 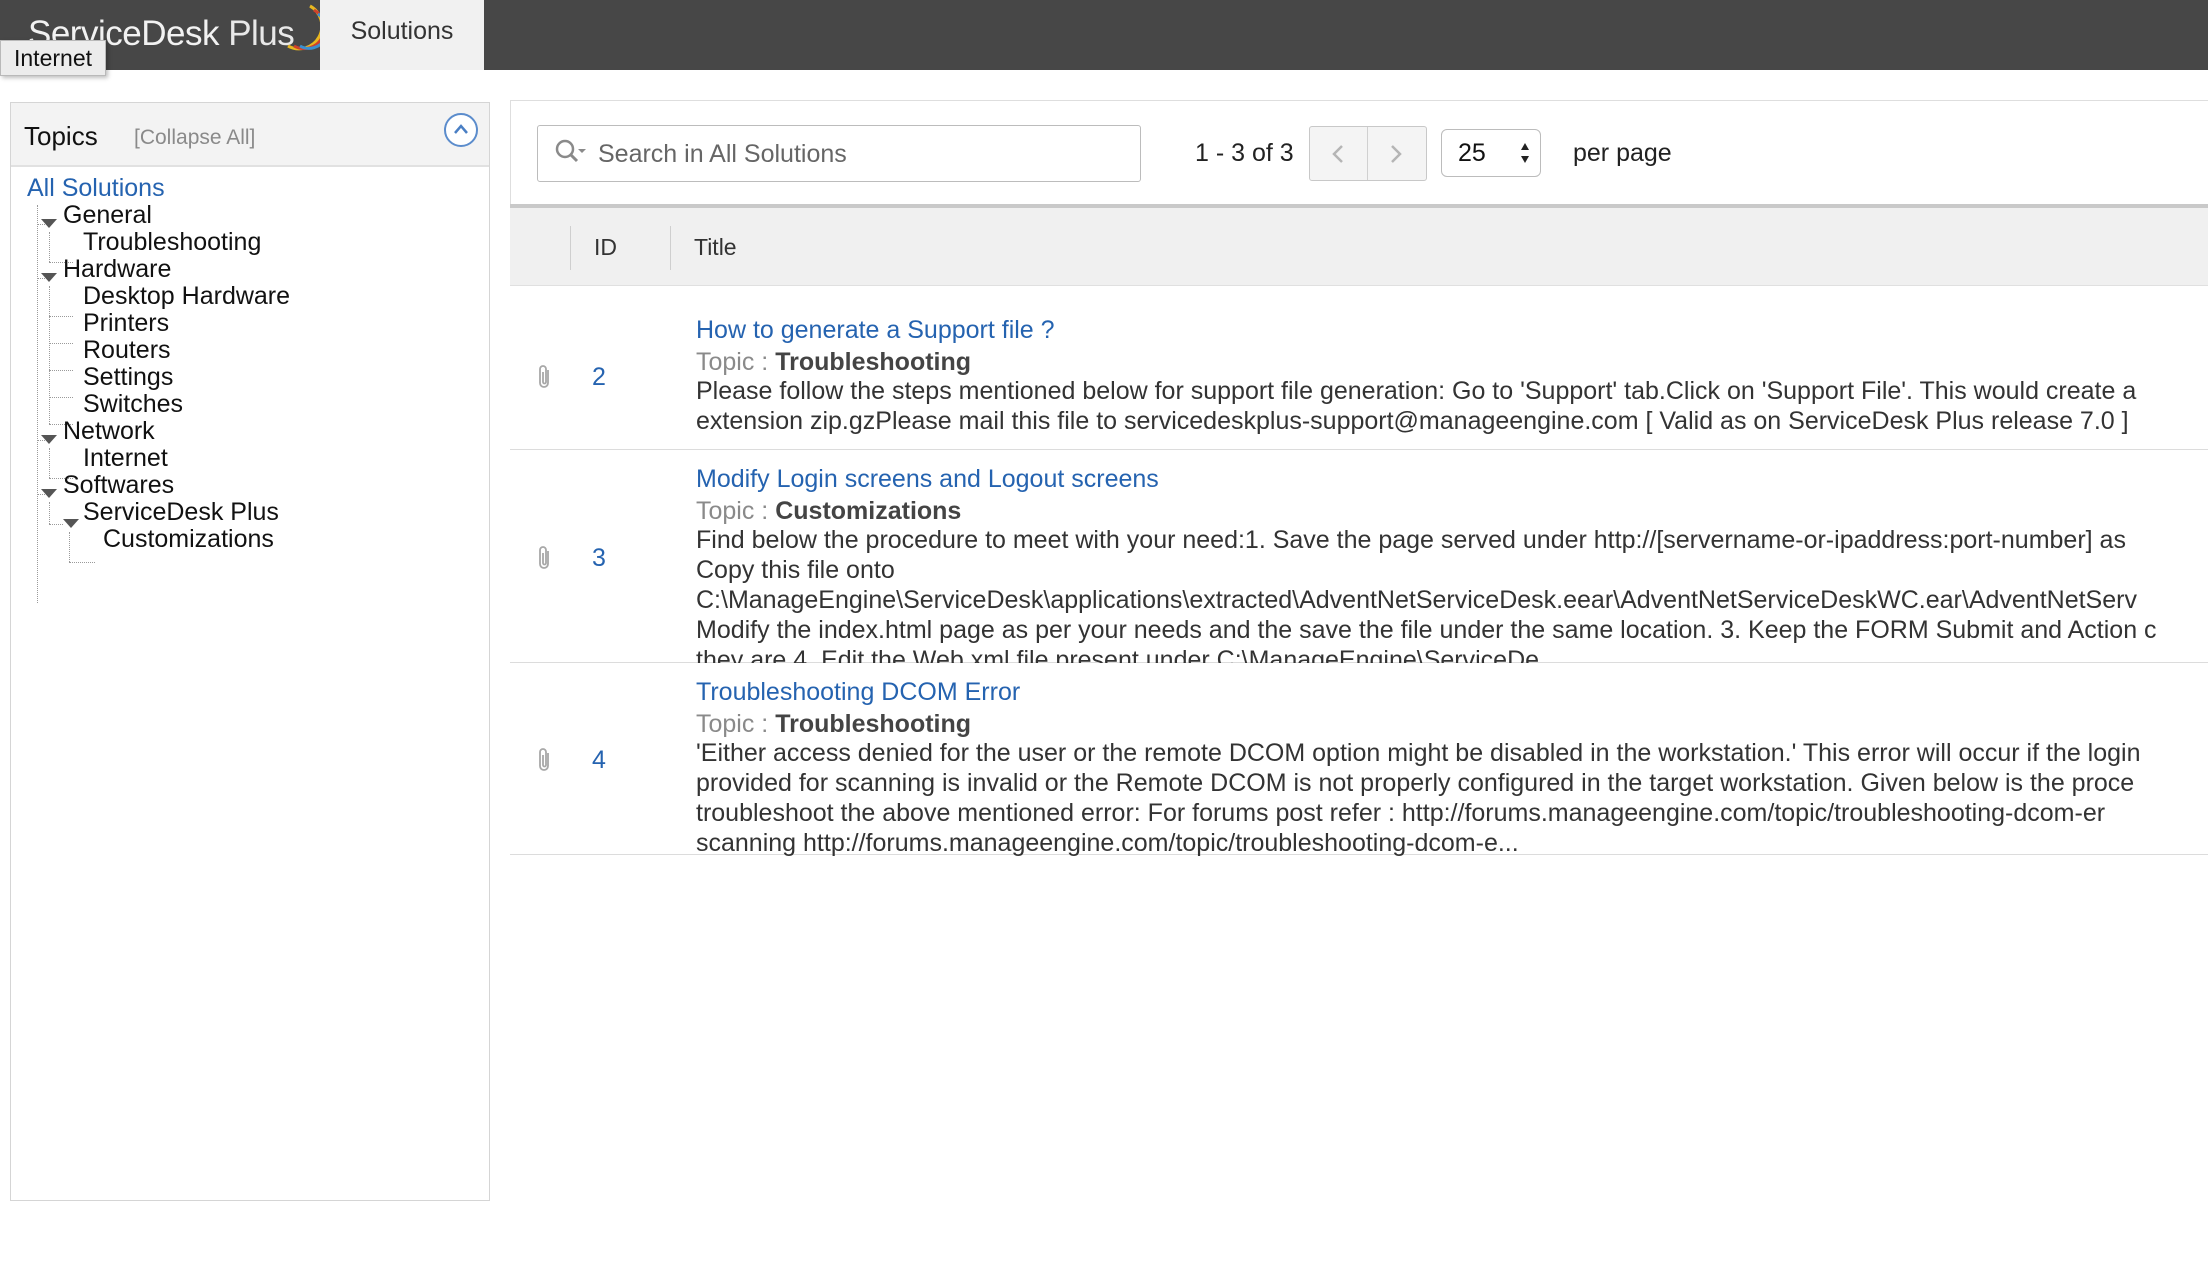 What do you see at coordinates (126, 323) in the screenshot?
I see `tree-item-printers: Printers` at bounding box center [126, 323].